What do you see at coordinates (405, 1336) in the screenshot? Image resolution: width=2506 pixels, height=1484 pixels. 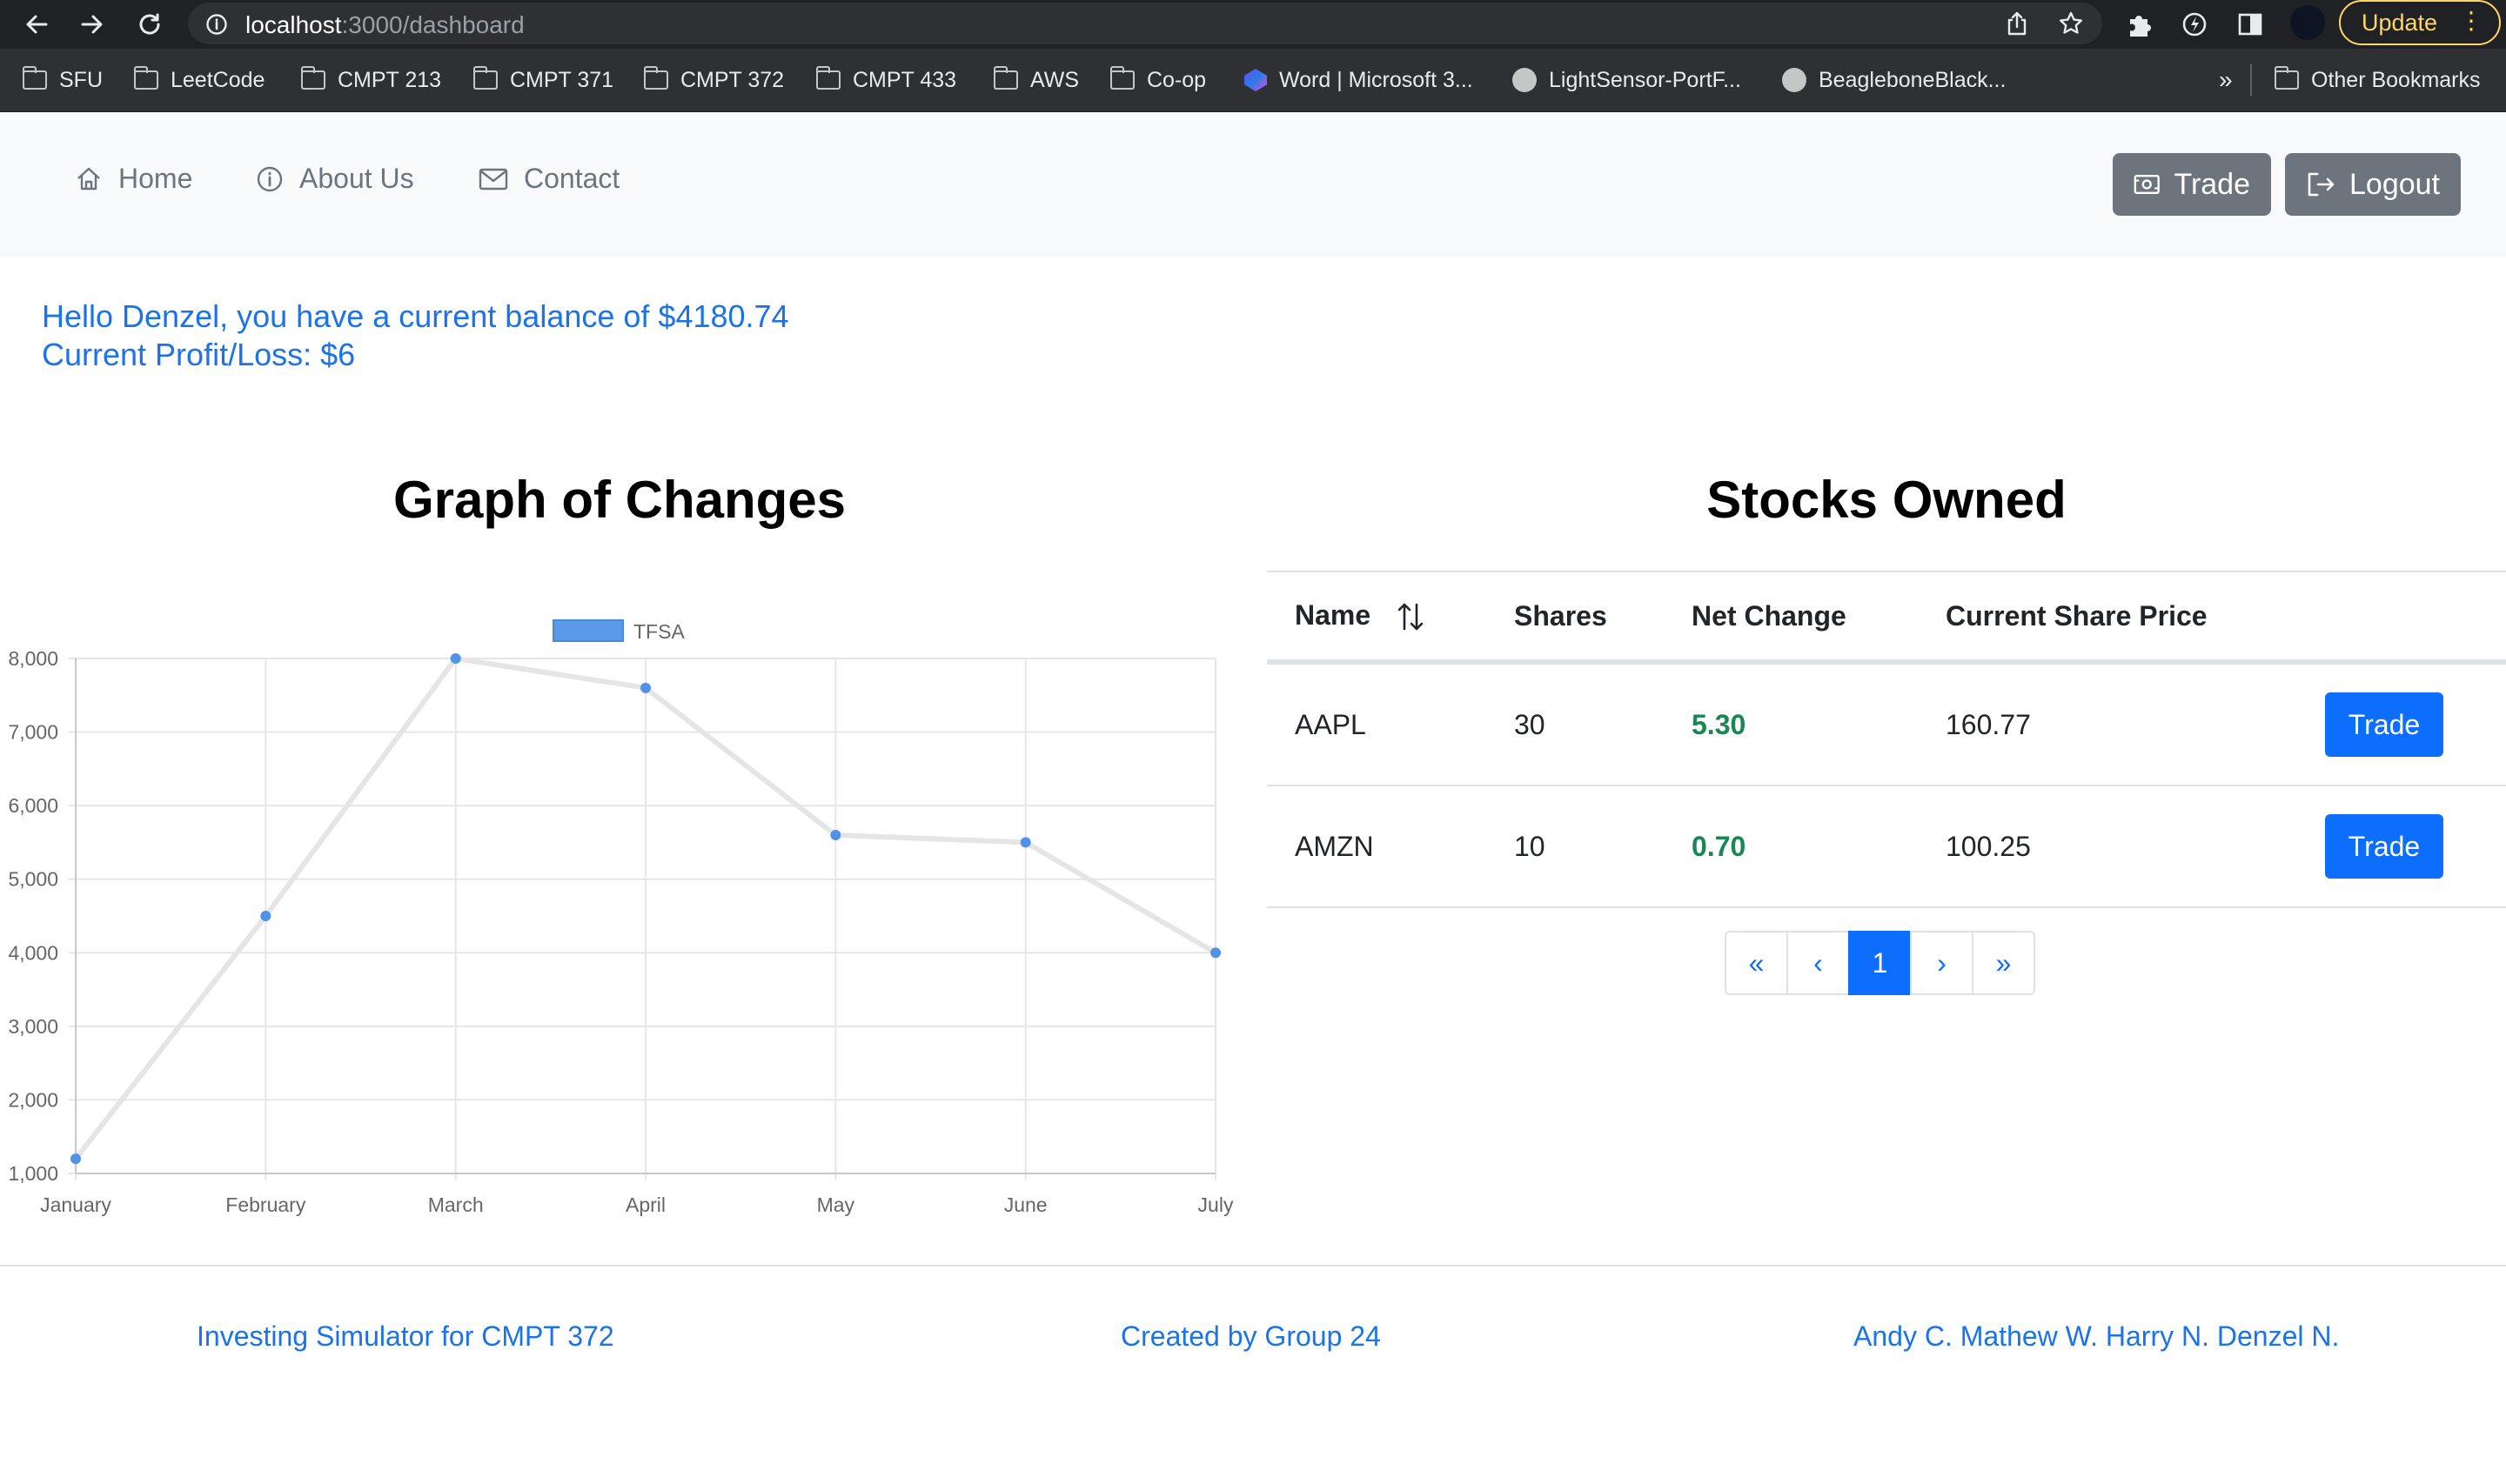 I see `footer-project-link: Investing Simulator for CMPT 372` at bounding box center [405, 1336].